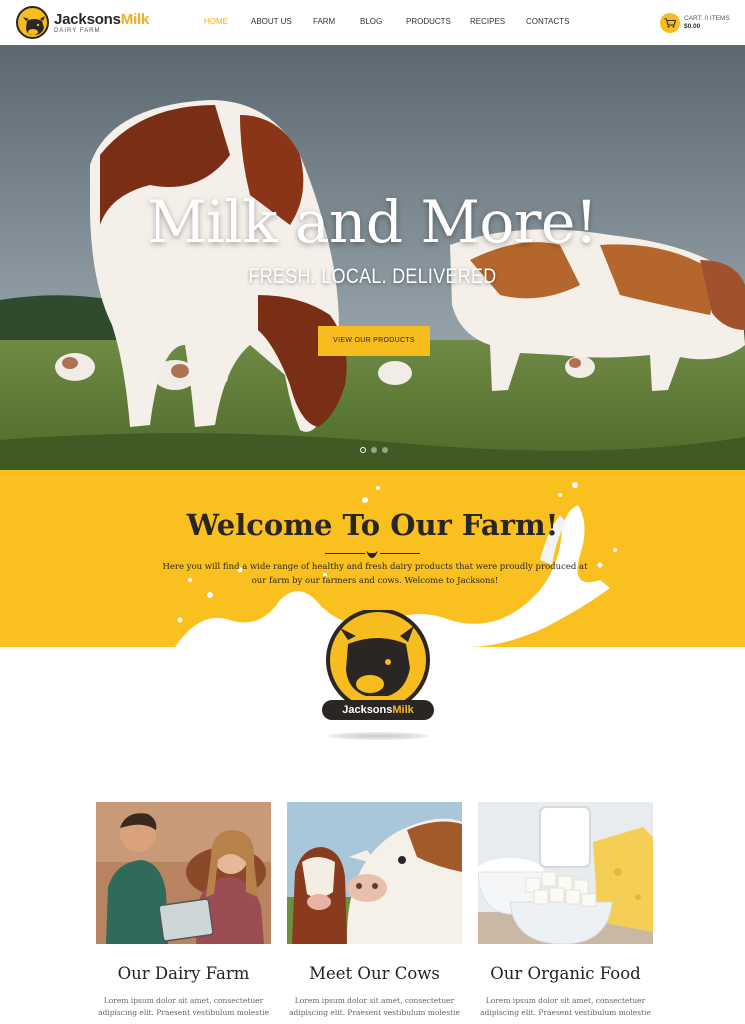 Image resolution: width=745 pixels, height=1024 pixels. Describe the element at coordinates (378, 710) in the screenshot. I see `badge-name: JacksonsMilk` at that location.